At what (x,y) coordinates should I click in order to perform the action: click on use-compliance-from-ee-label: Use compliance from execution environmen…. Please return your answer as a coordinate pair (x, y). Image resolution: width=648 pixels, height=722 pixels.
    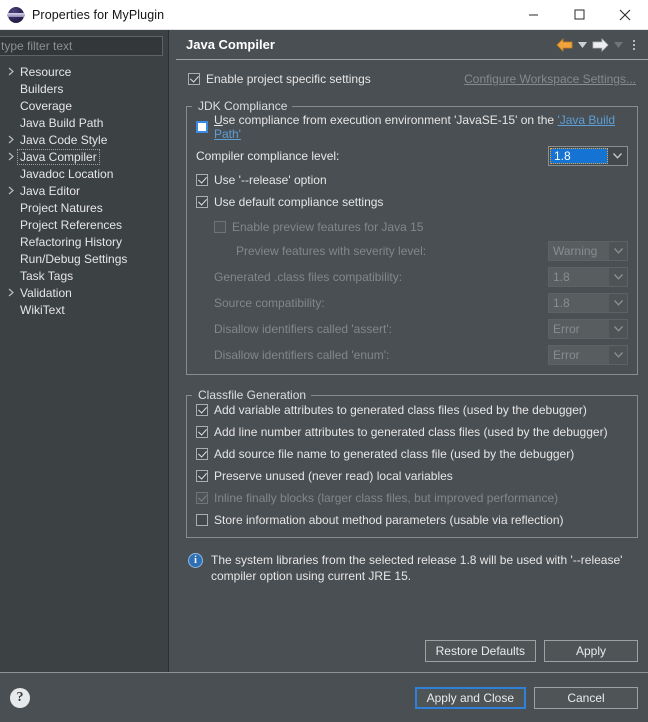
    Looking at the image, I should click on (415, 127).